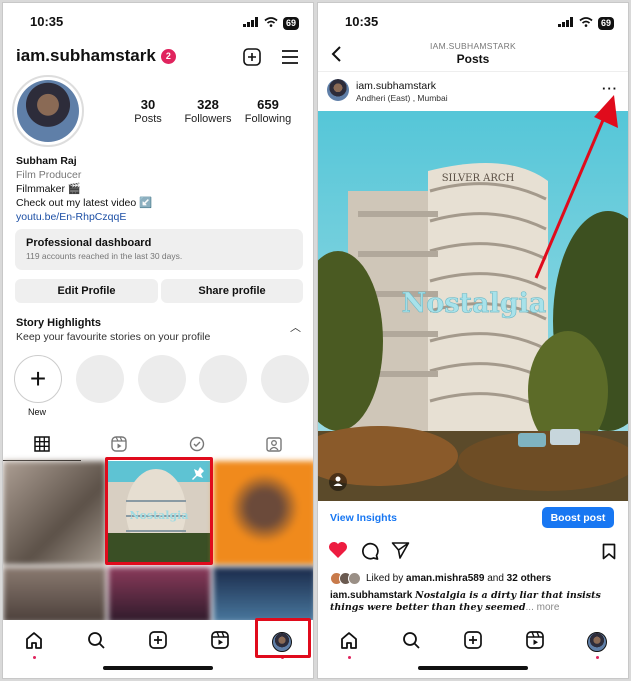 The image size is (631, 681). What do you see at coordinates (48, 189) in the screenshot?
I see `bio-line-1: Filmmaker 🎬` at bounding box center [48, 189].